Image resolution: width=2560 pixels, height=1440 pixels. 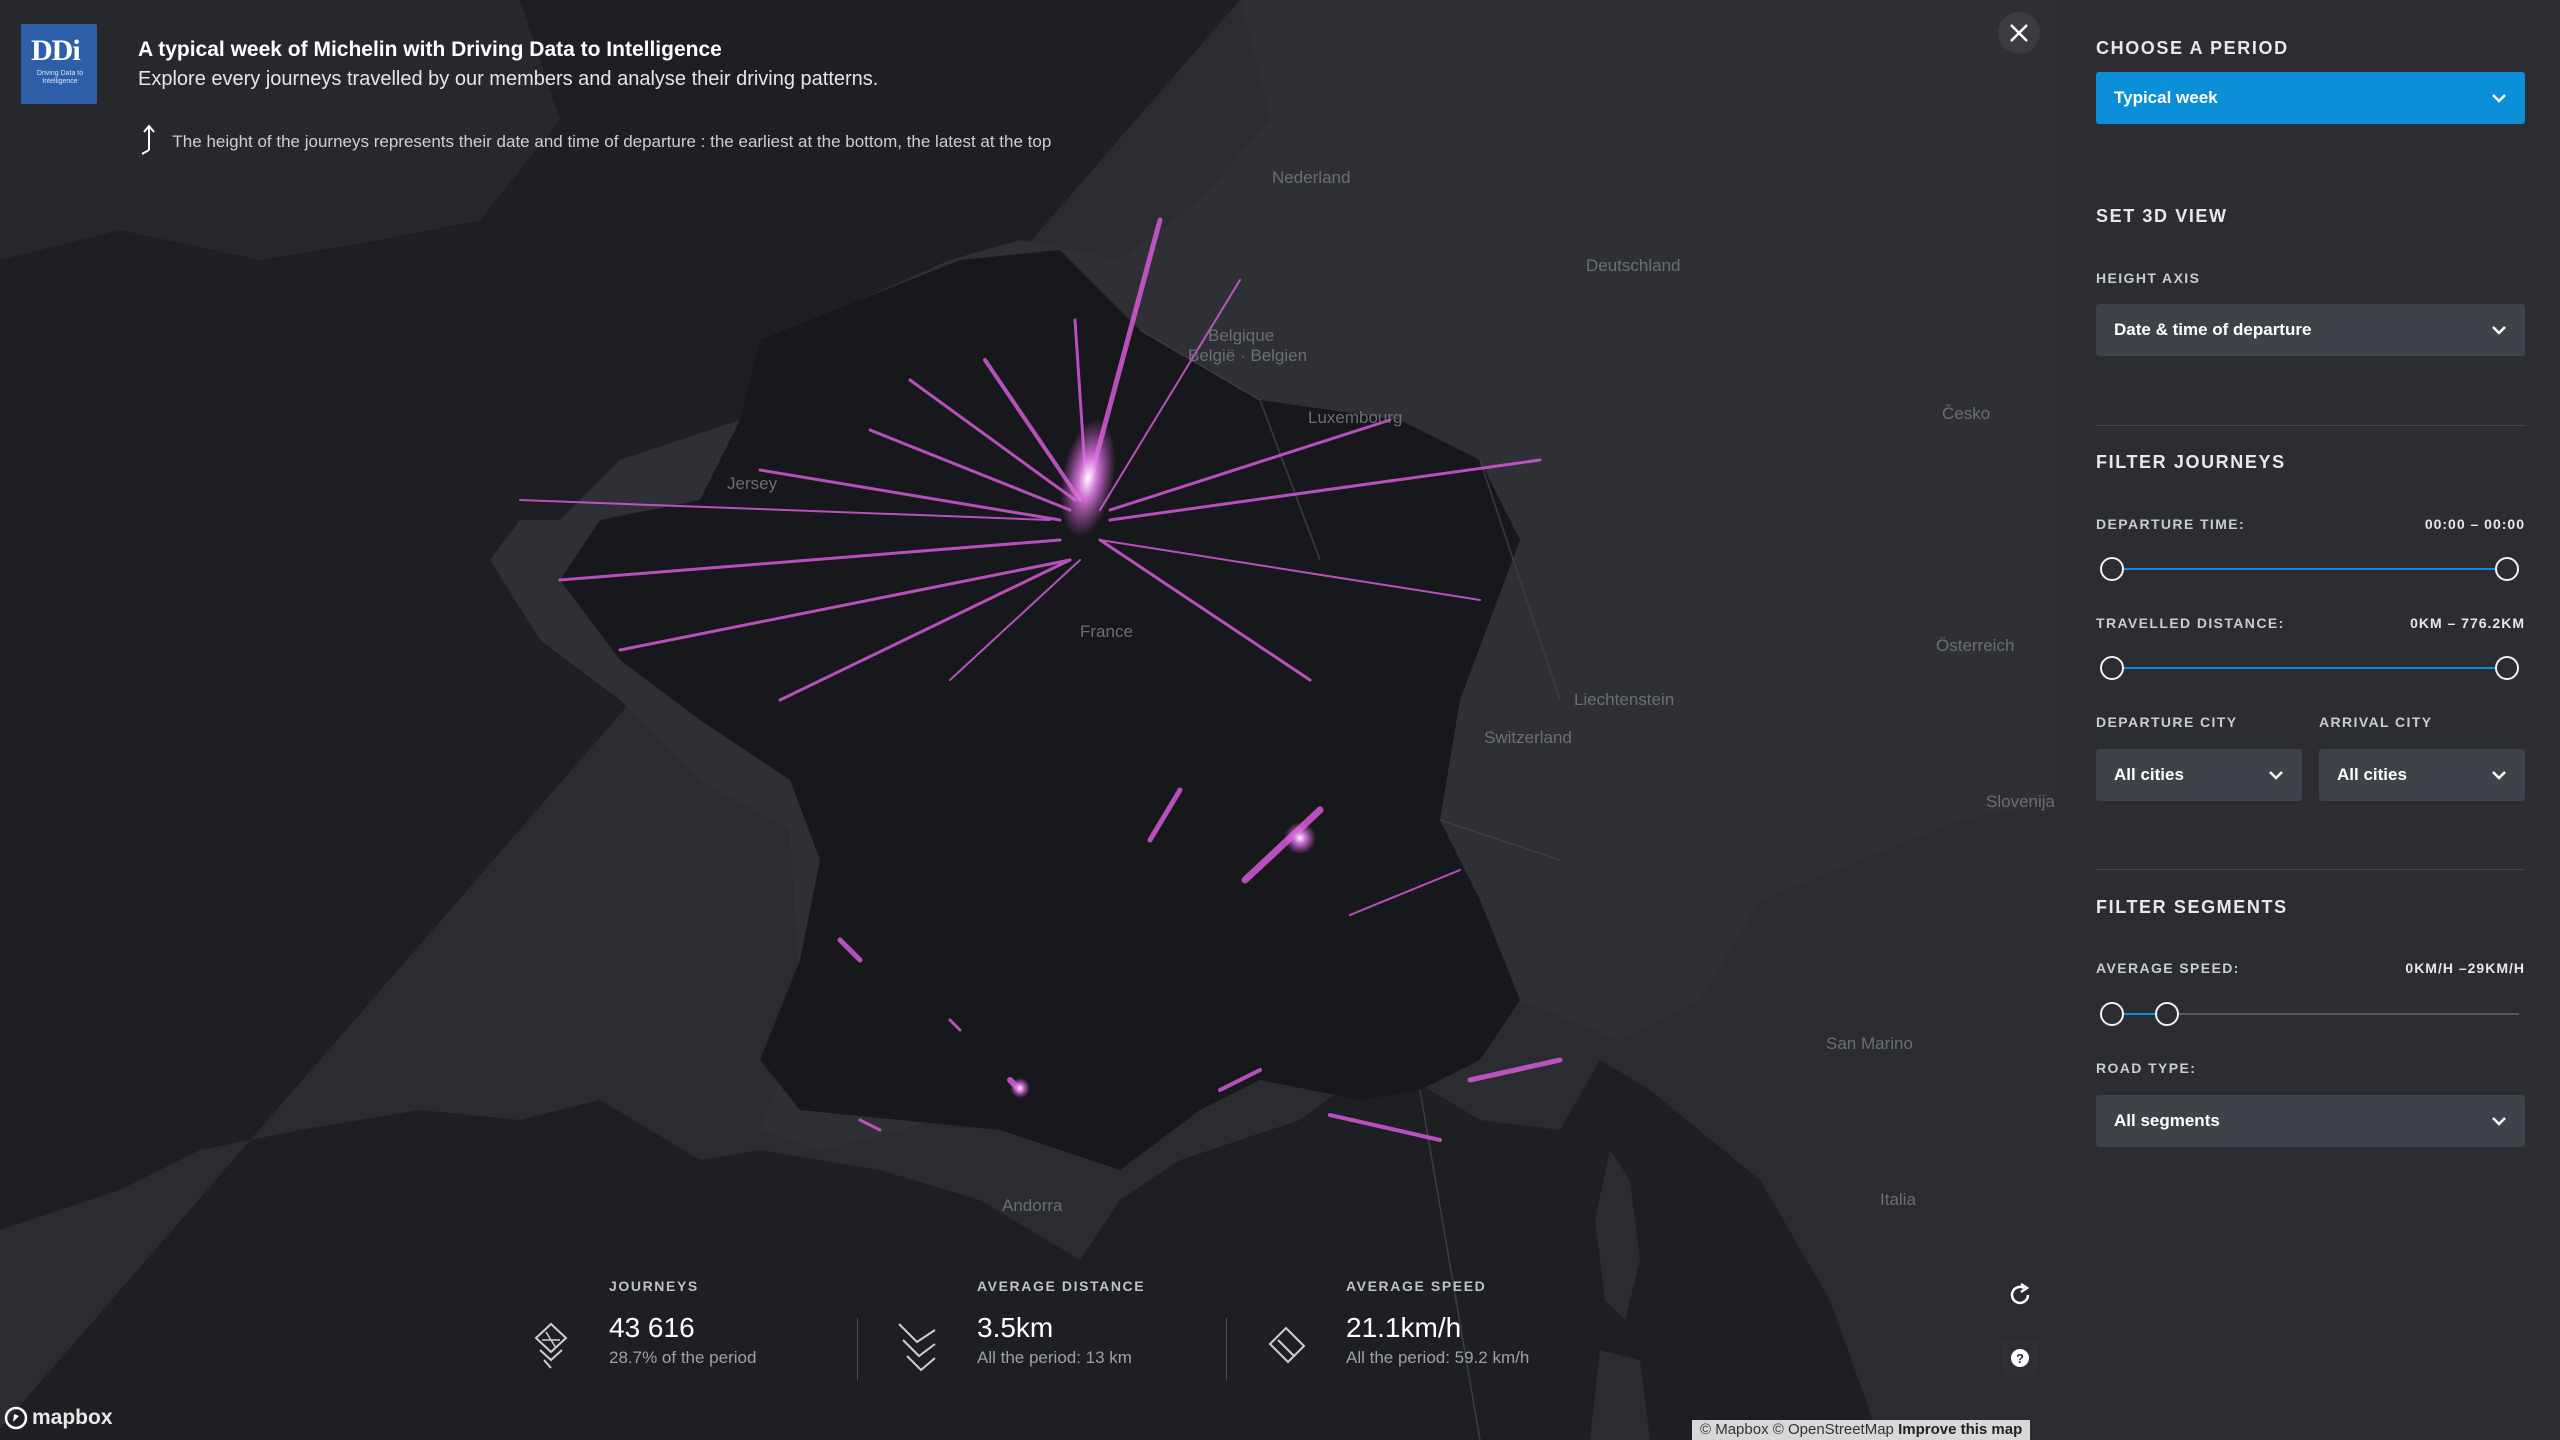 I want to click on map-place-label: Deutschland, so click(x=1633, y=265).